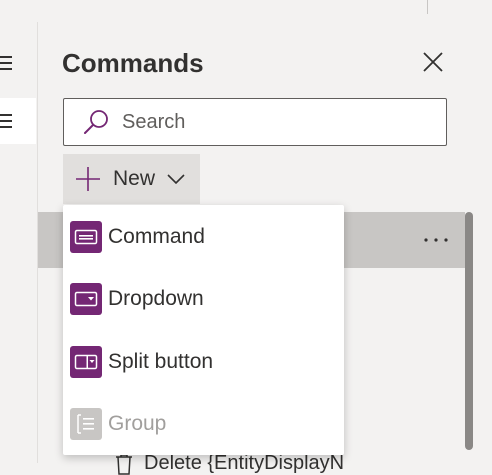 The width and height of the screenshot is (492, 475). I want to click on menu-item-label: Dropdown, so click(156, 298).